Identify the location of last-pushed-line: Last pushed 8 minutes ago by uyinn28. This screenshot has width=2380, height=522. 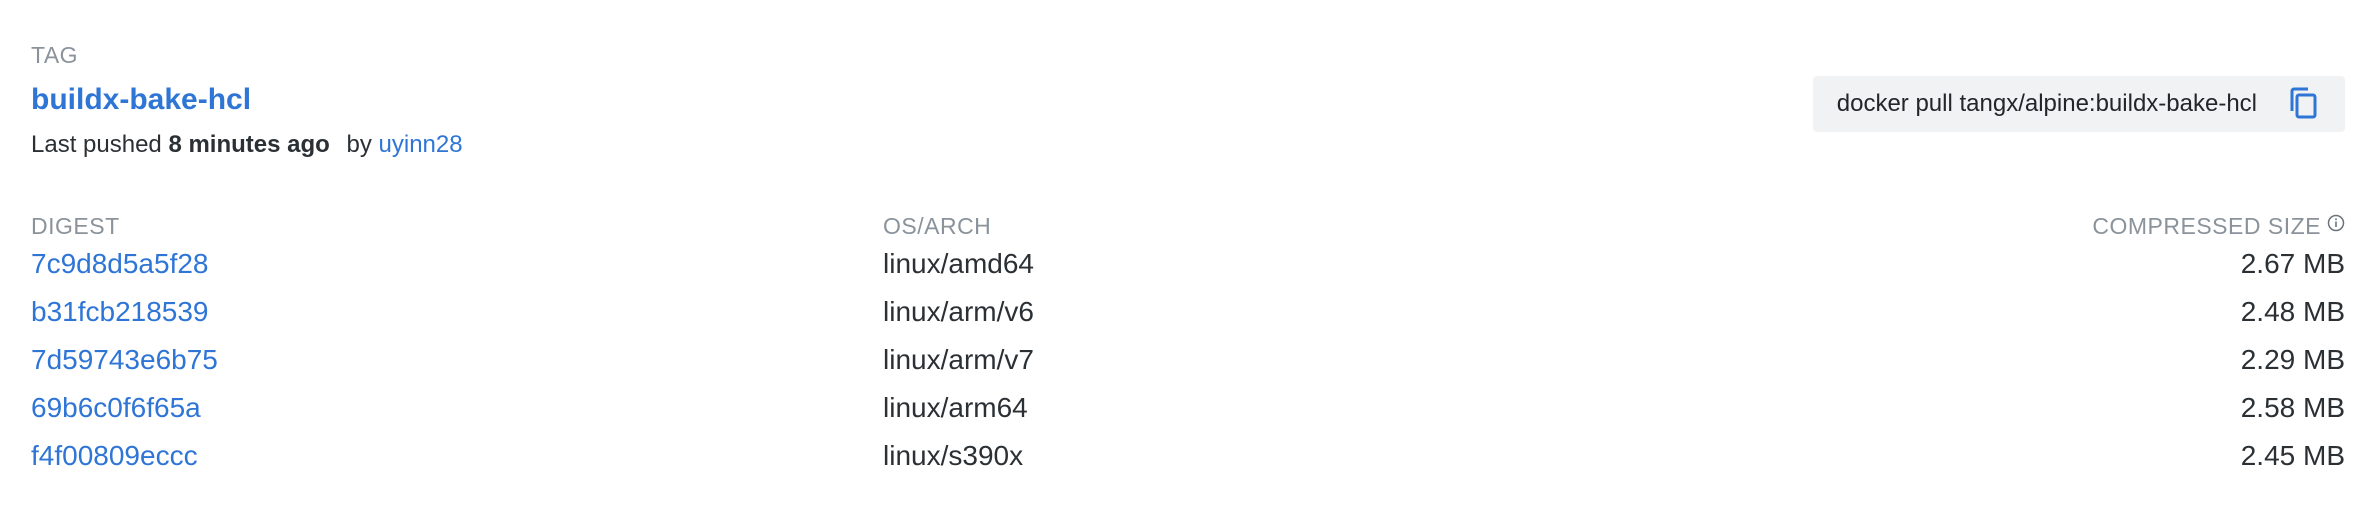
(1188, 145).